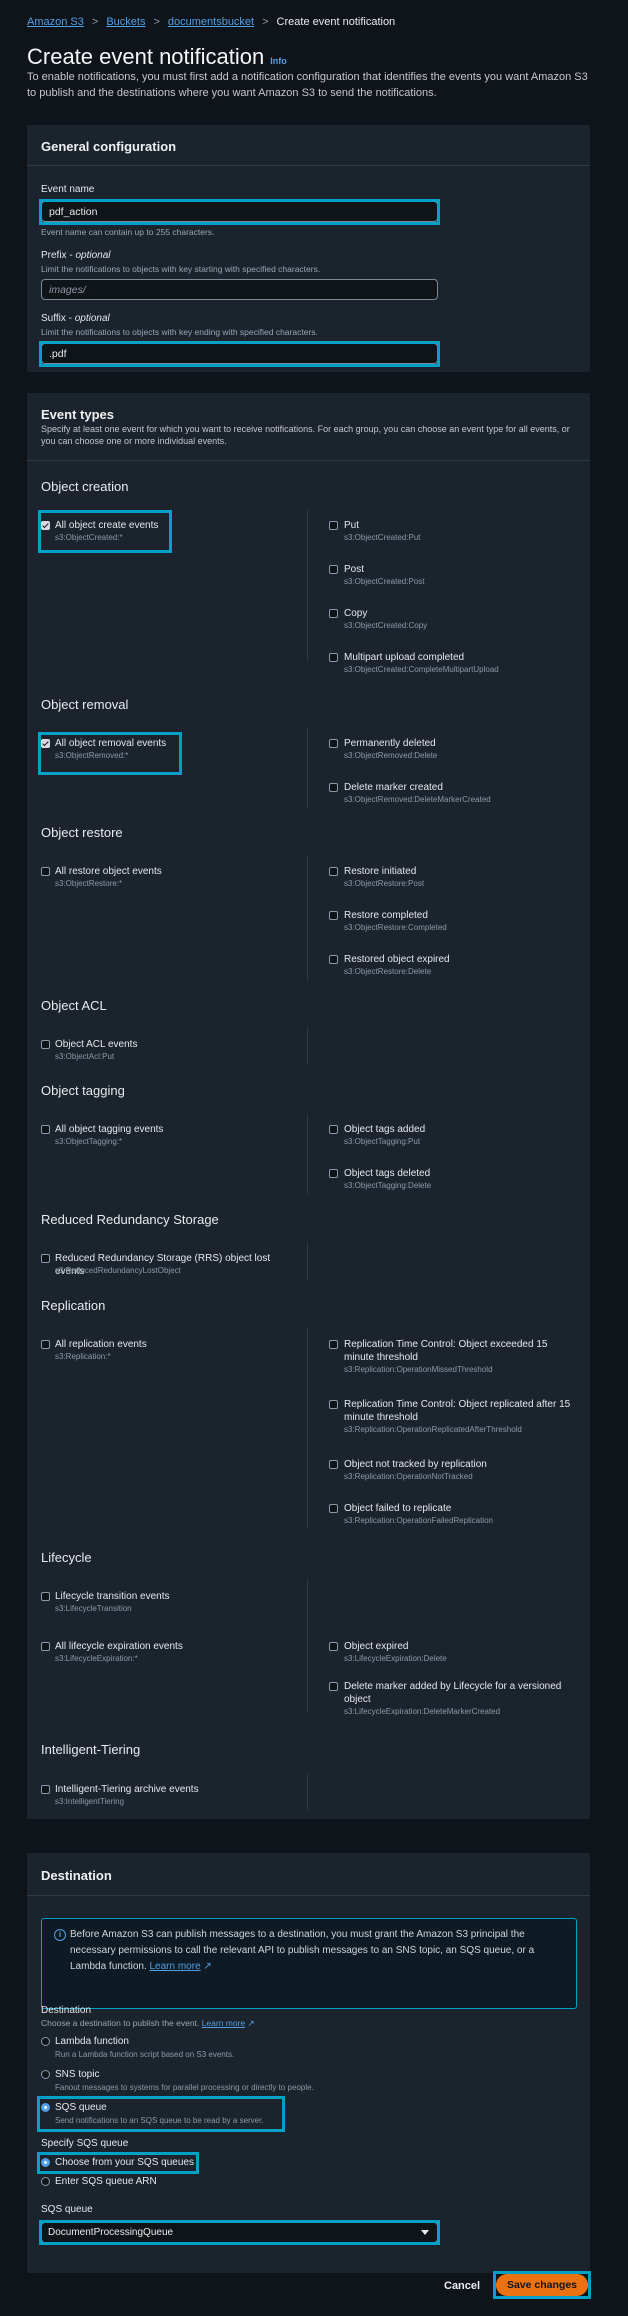 This screenshot has width=628, height=2316. I want to click on checkbox-post, so click(333, 569).